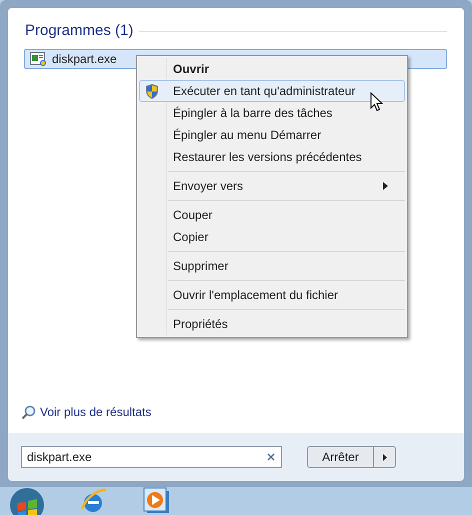  What do you see at coordinates (79, 31) in the screenshot?
I see `section-heading: Programmes (1)` at bounding box center [79, 31].